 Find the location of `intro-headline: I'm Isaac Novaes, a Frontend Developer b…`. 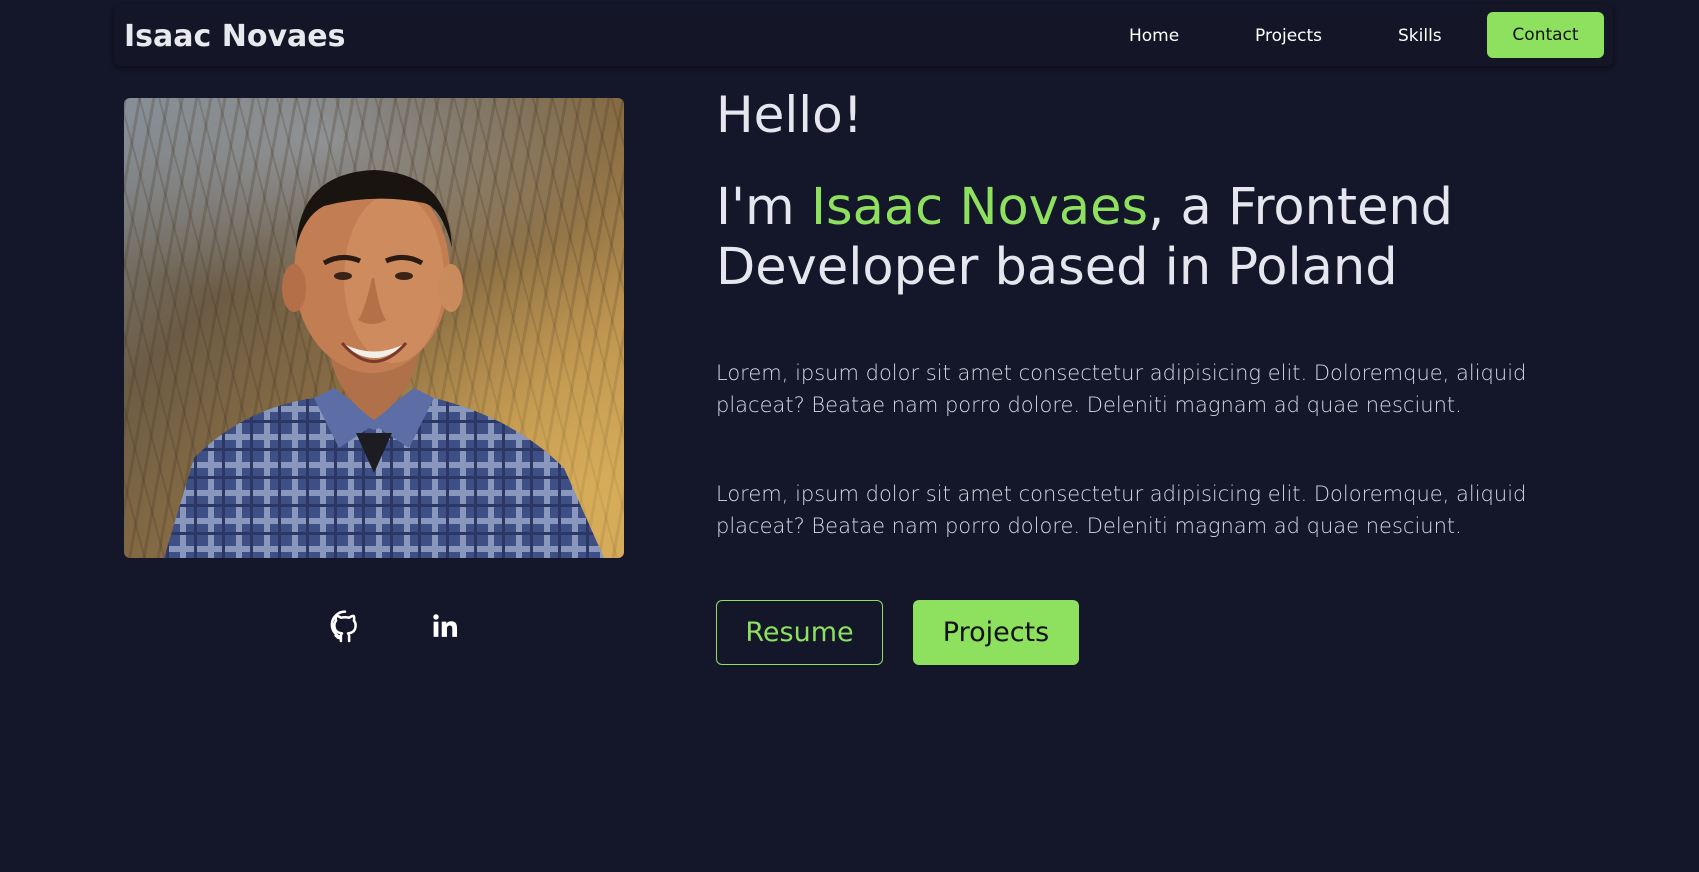

intro-headline: I'm Isaac Novaes, a Frontend Developer b… is located at coordinates (1146, 238).